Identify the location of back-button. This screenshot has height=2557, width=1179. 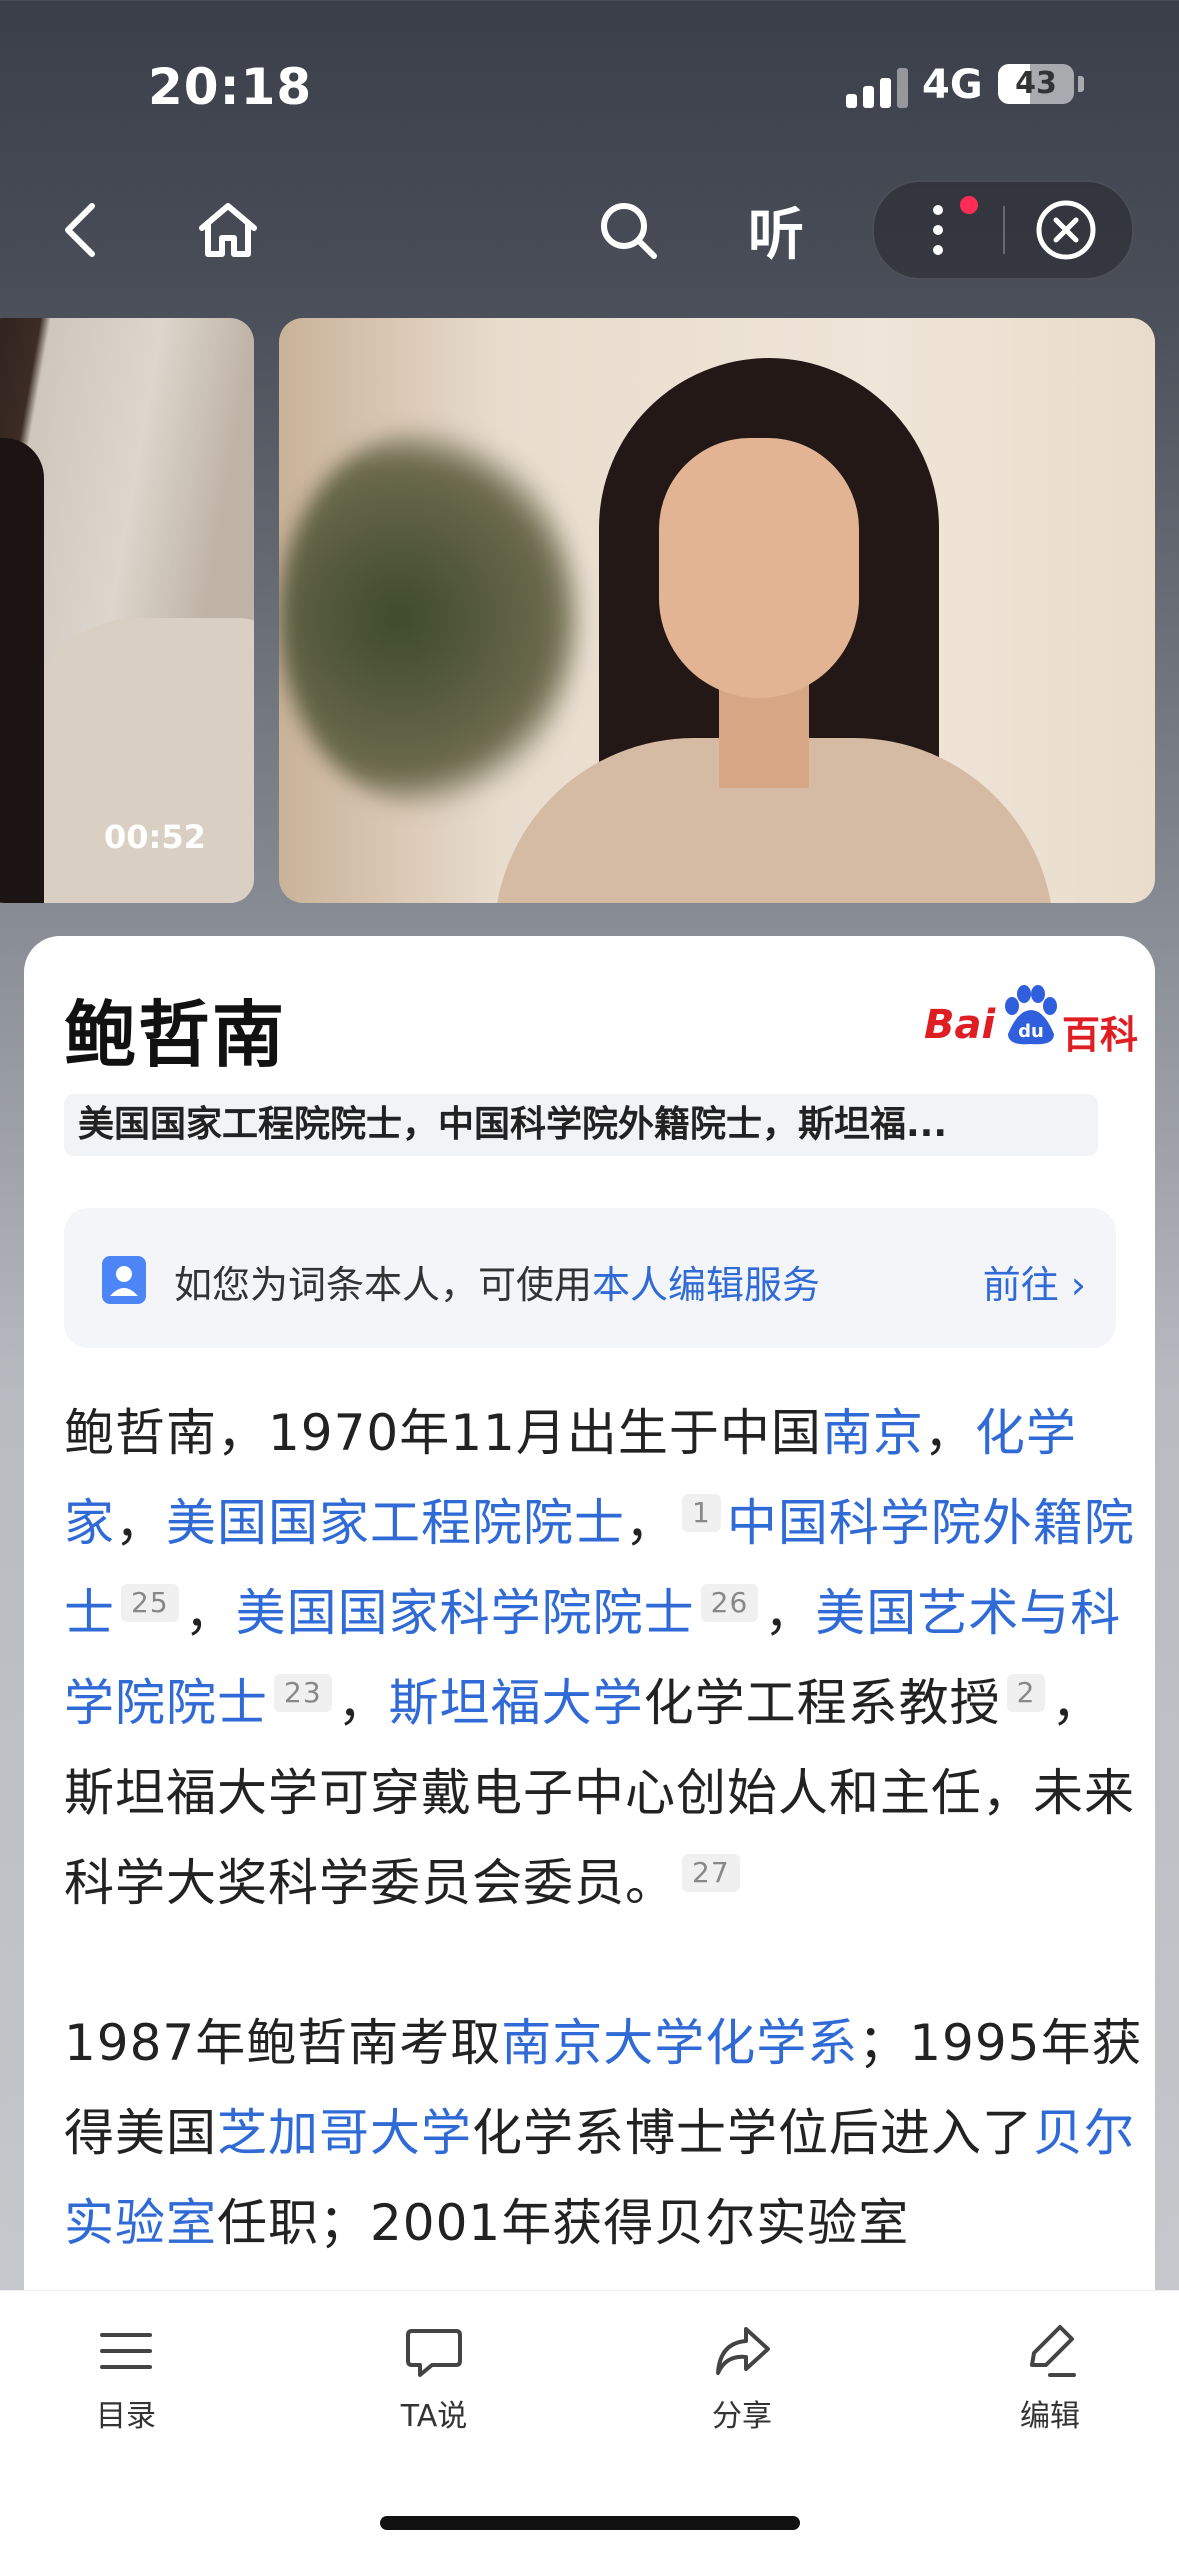
(80, 230).